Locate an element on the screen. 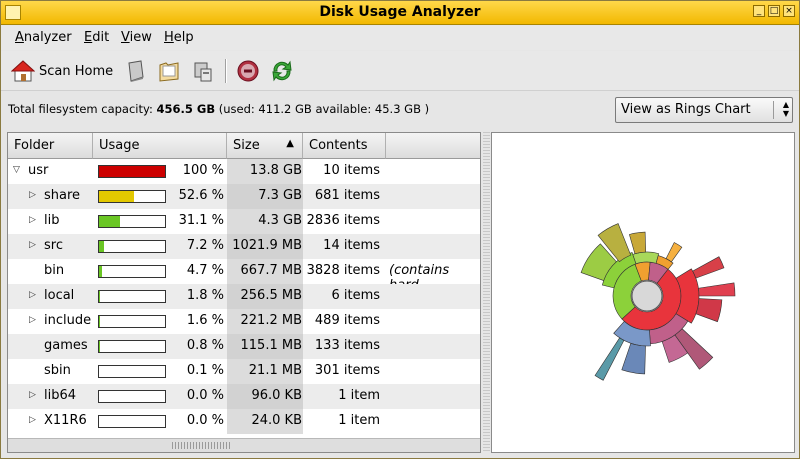 This screenshot has width=800, height=459. folder-name: lib64 is located at coordinates (60, 395).